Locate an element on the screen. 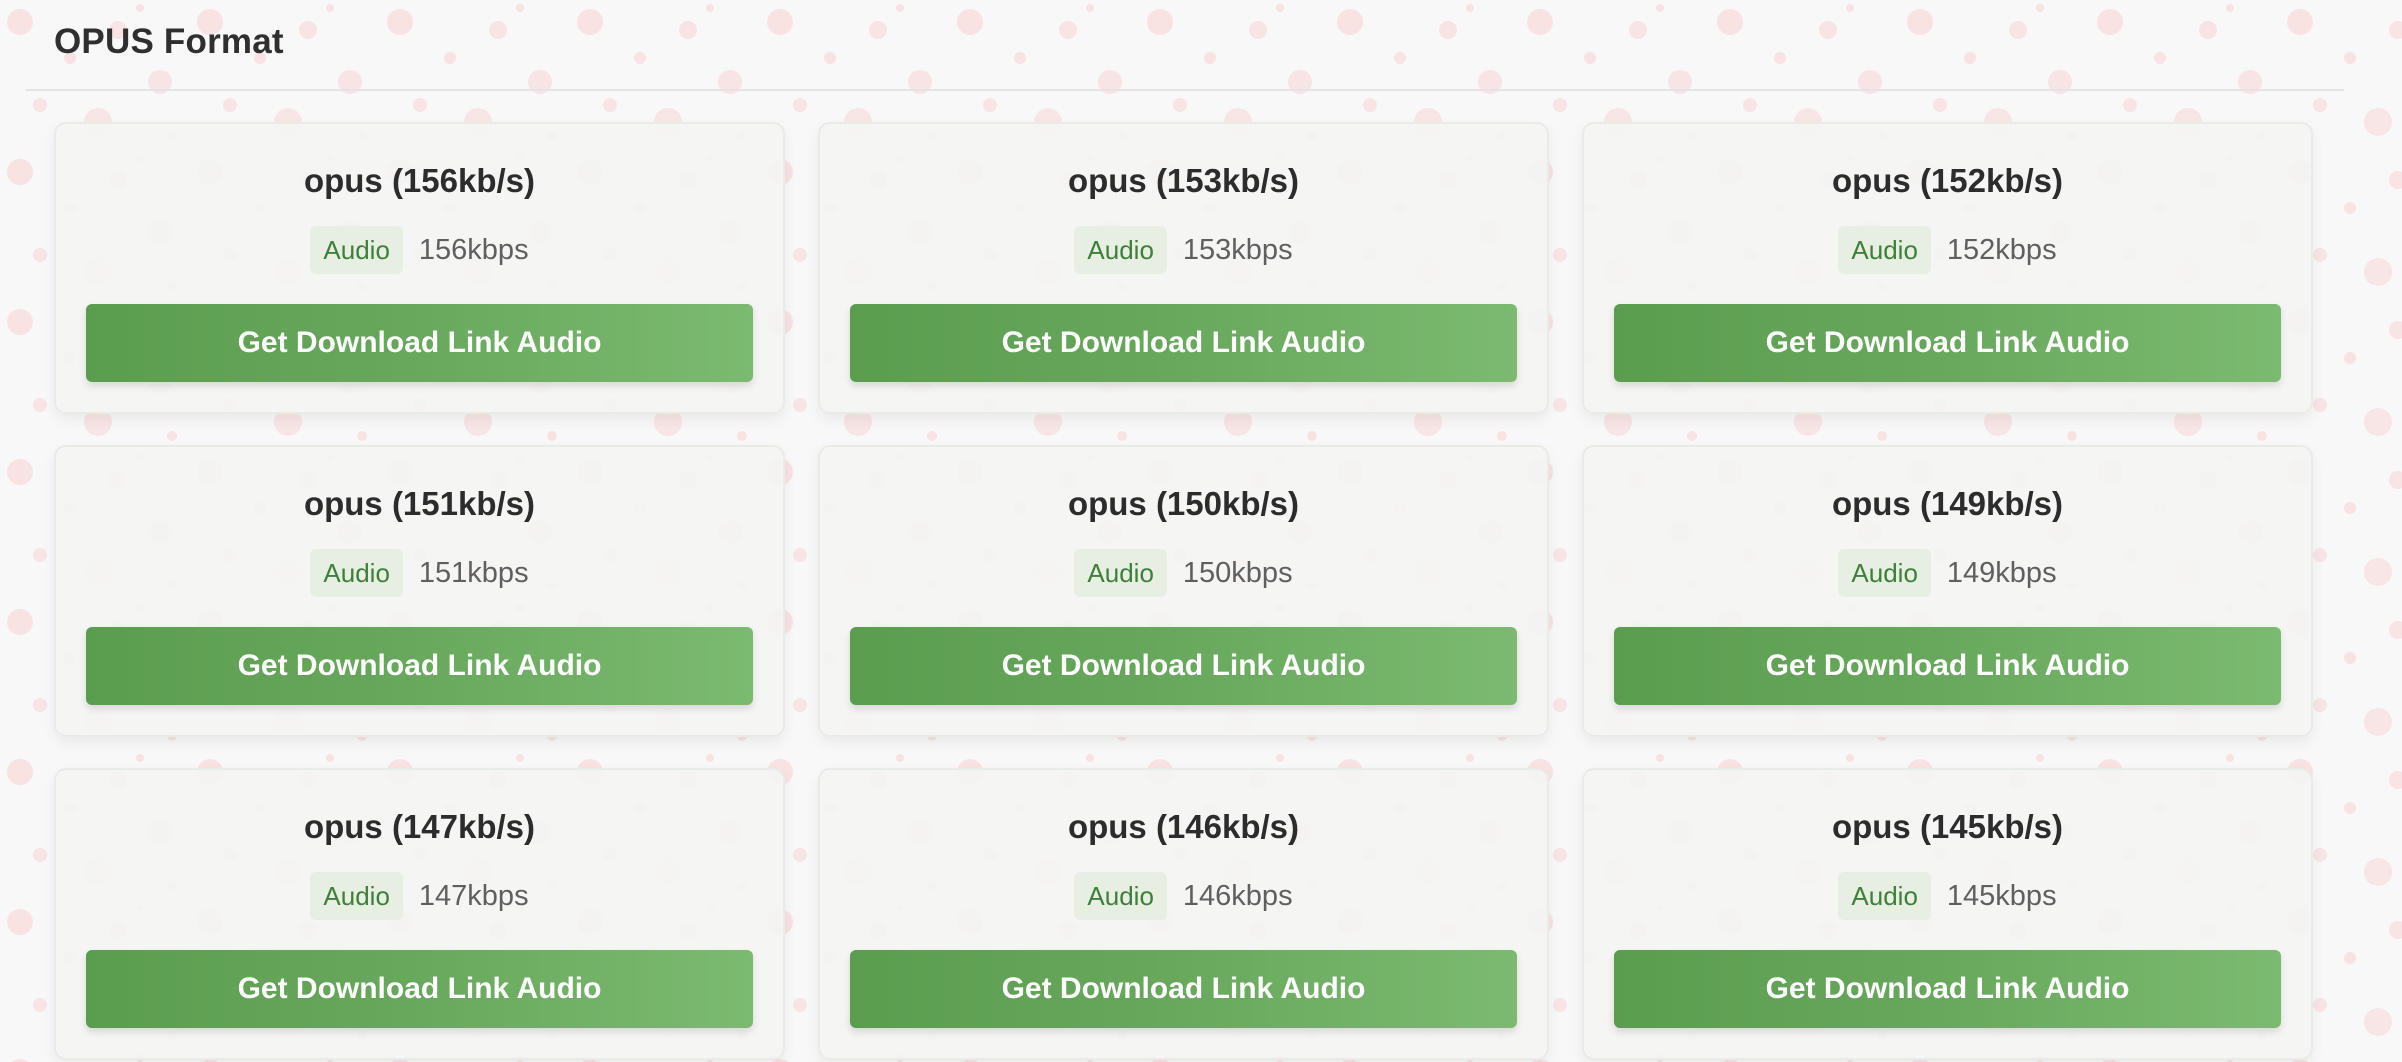  format-meta: Audio 156kbps is located at coordinates (419, 250).